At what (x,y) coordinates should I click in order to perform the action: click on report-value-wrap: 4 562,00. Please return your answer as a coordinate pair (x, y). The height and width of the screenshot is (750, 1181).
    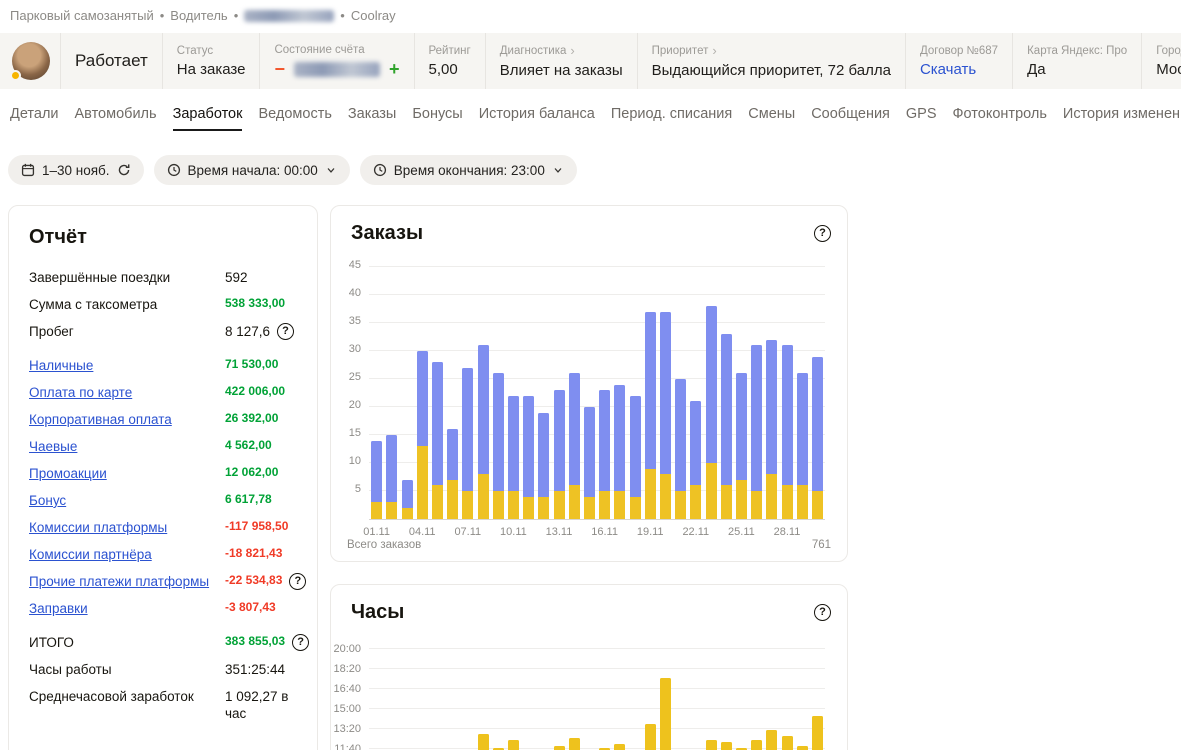
    Looking at the image, I should click on (261, 446).